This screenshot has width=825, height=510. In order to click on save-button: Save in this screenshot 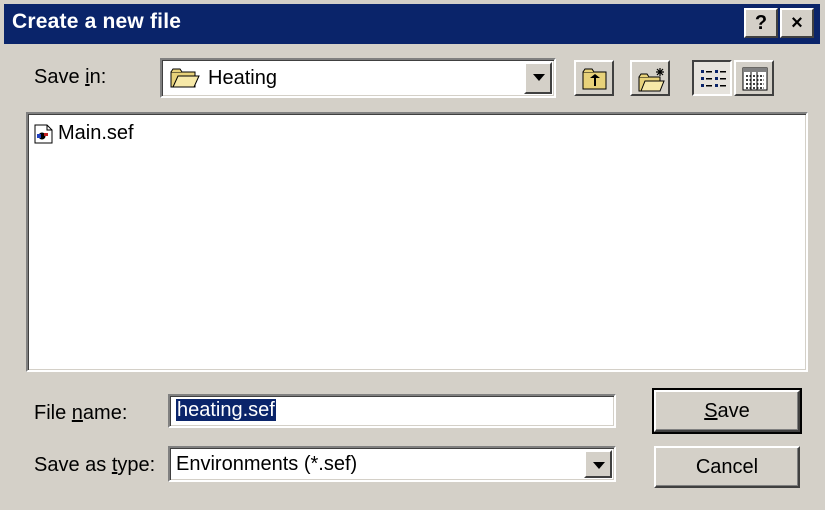, I will do `click(727, 411)`.